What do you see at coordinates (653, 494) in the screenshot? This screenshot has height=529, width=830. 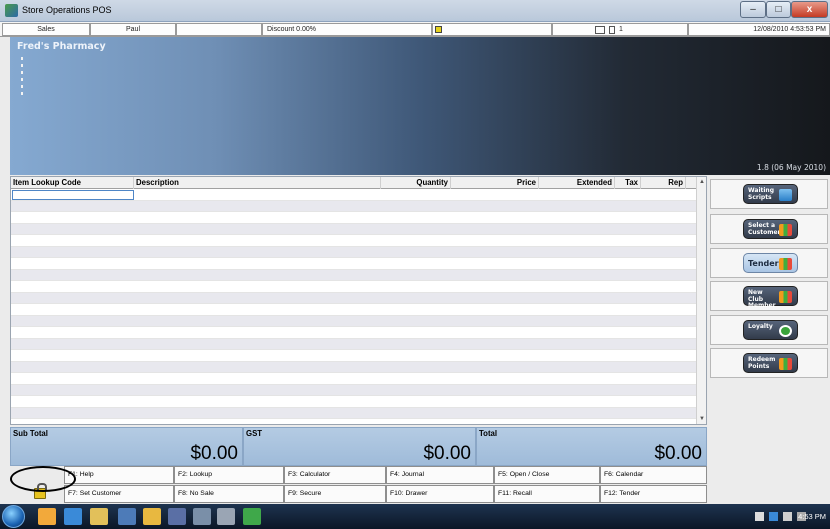 I see `f12-tender-button: F12: Tender` at bounding box center [653, 494].